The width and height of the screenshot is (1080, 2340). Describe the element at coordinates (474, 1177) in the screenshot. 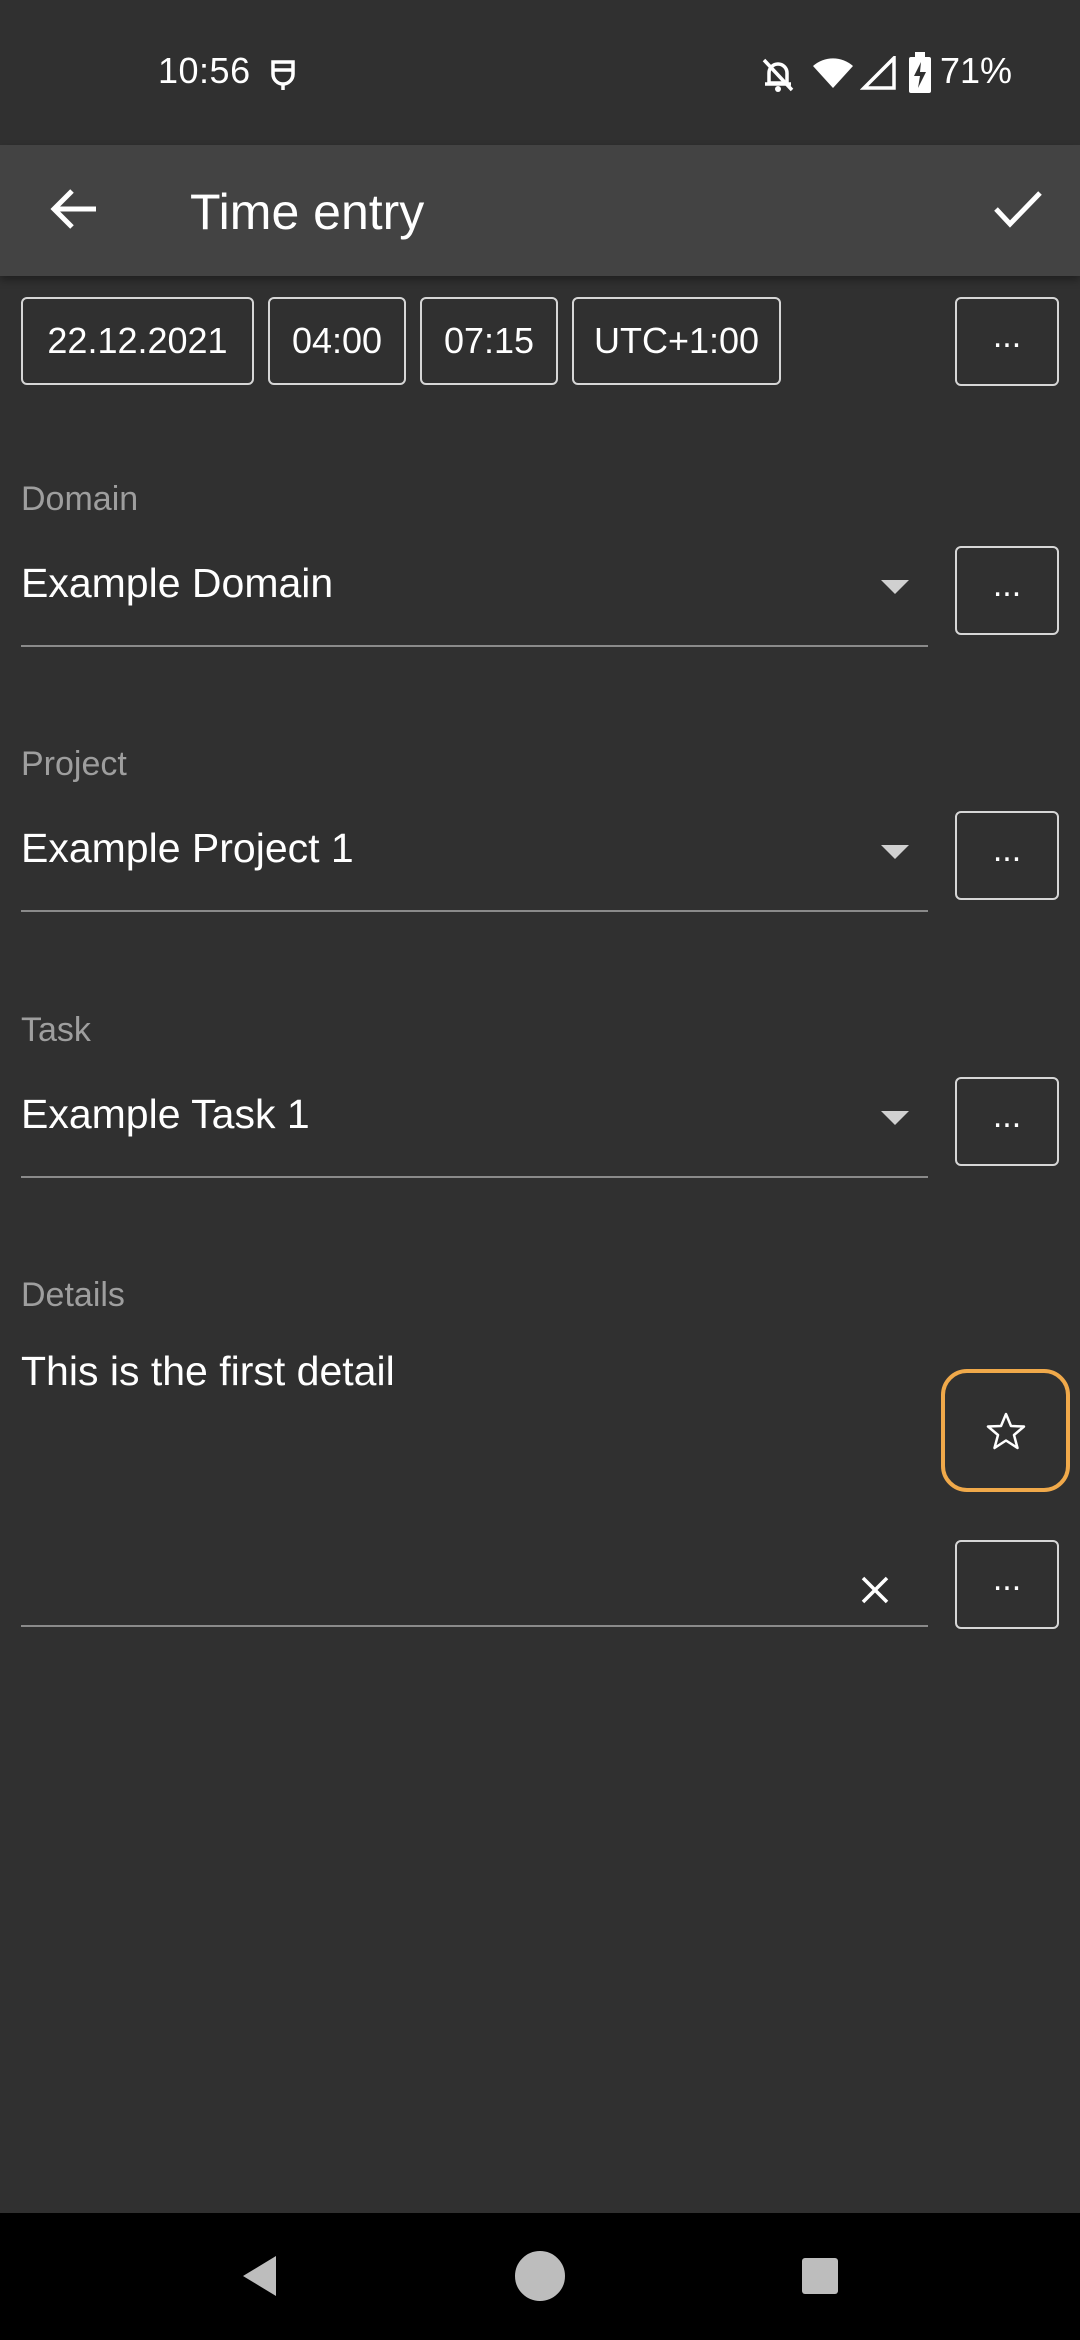

I see `task-underline` at that location.